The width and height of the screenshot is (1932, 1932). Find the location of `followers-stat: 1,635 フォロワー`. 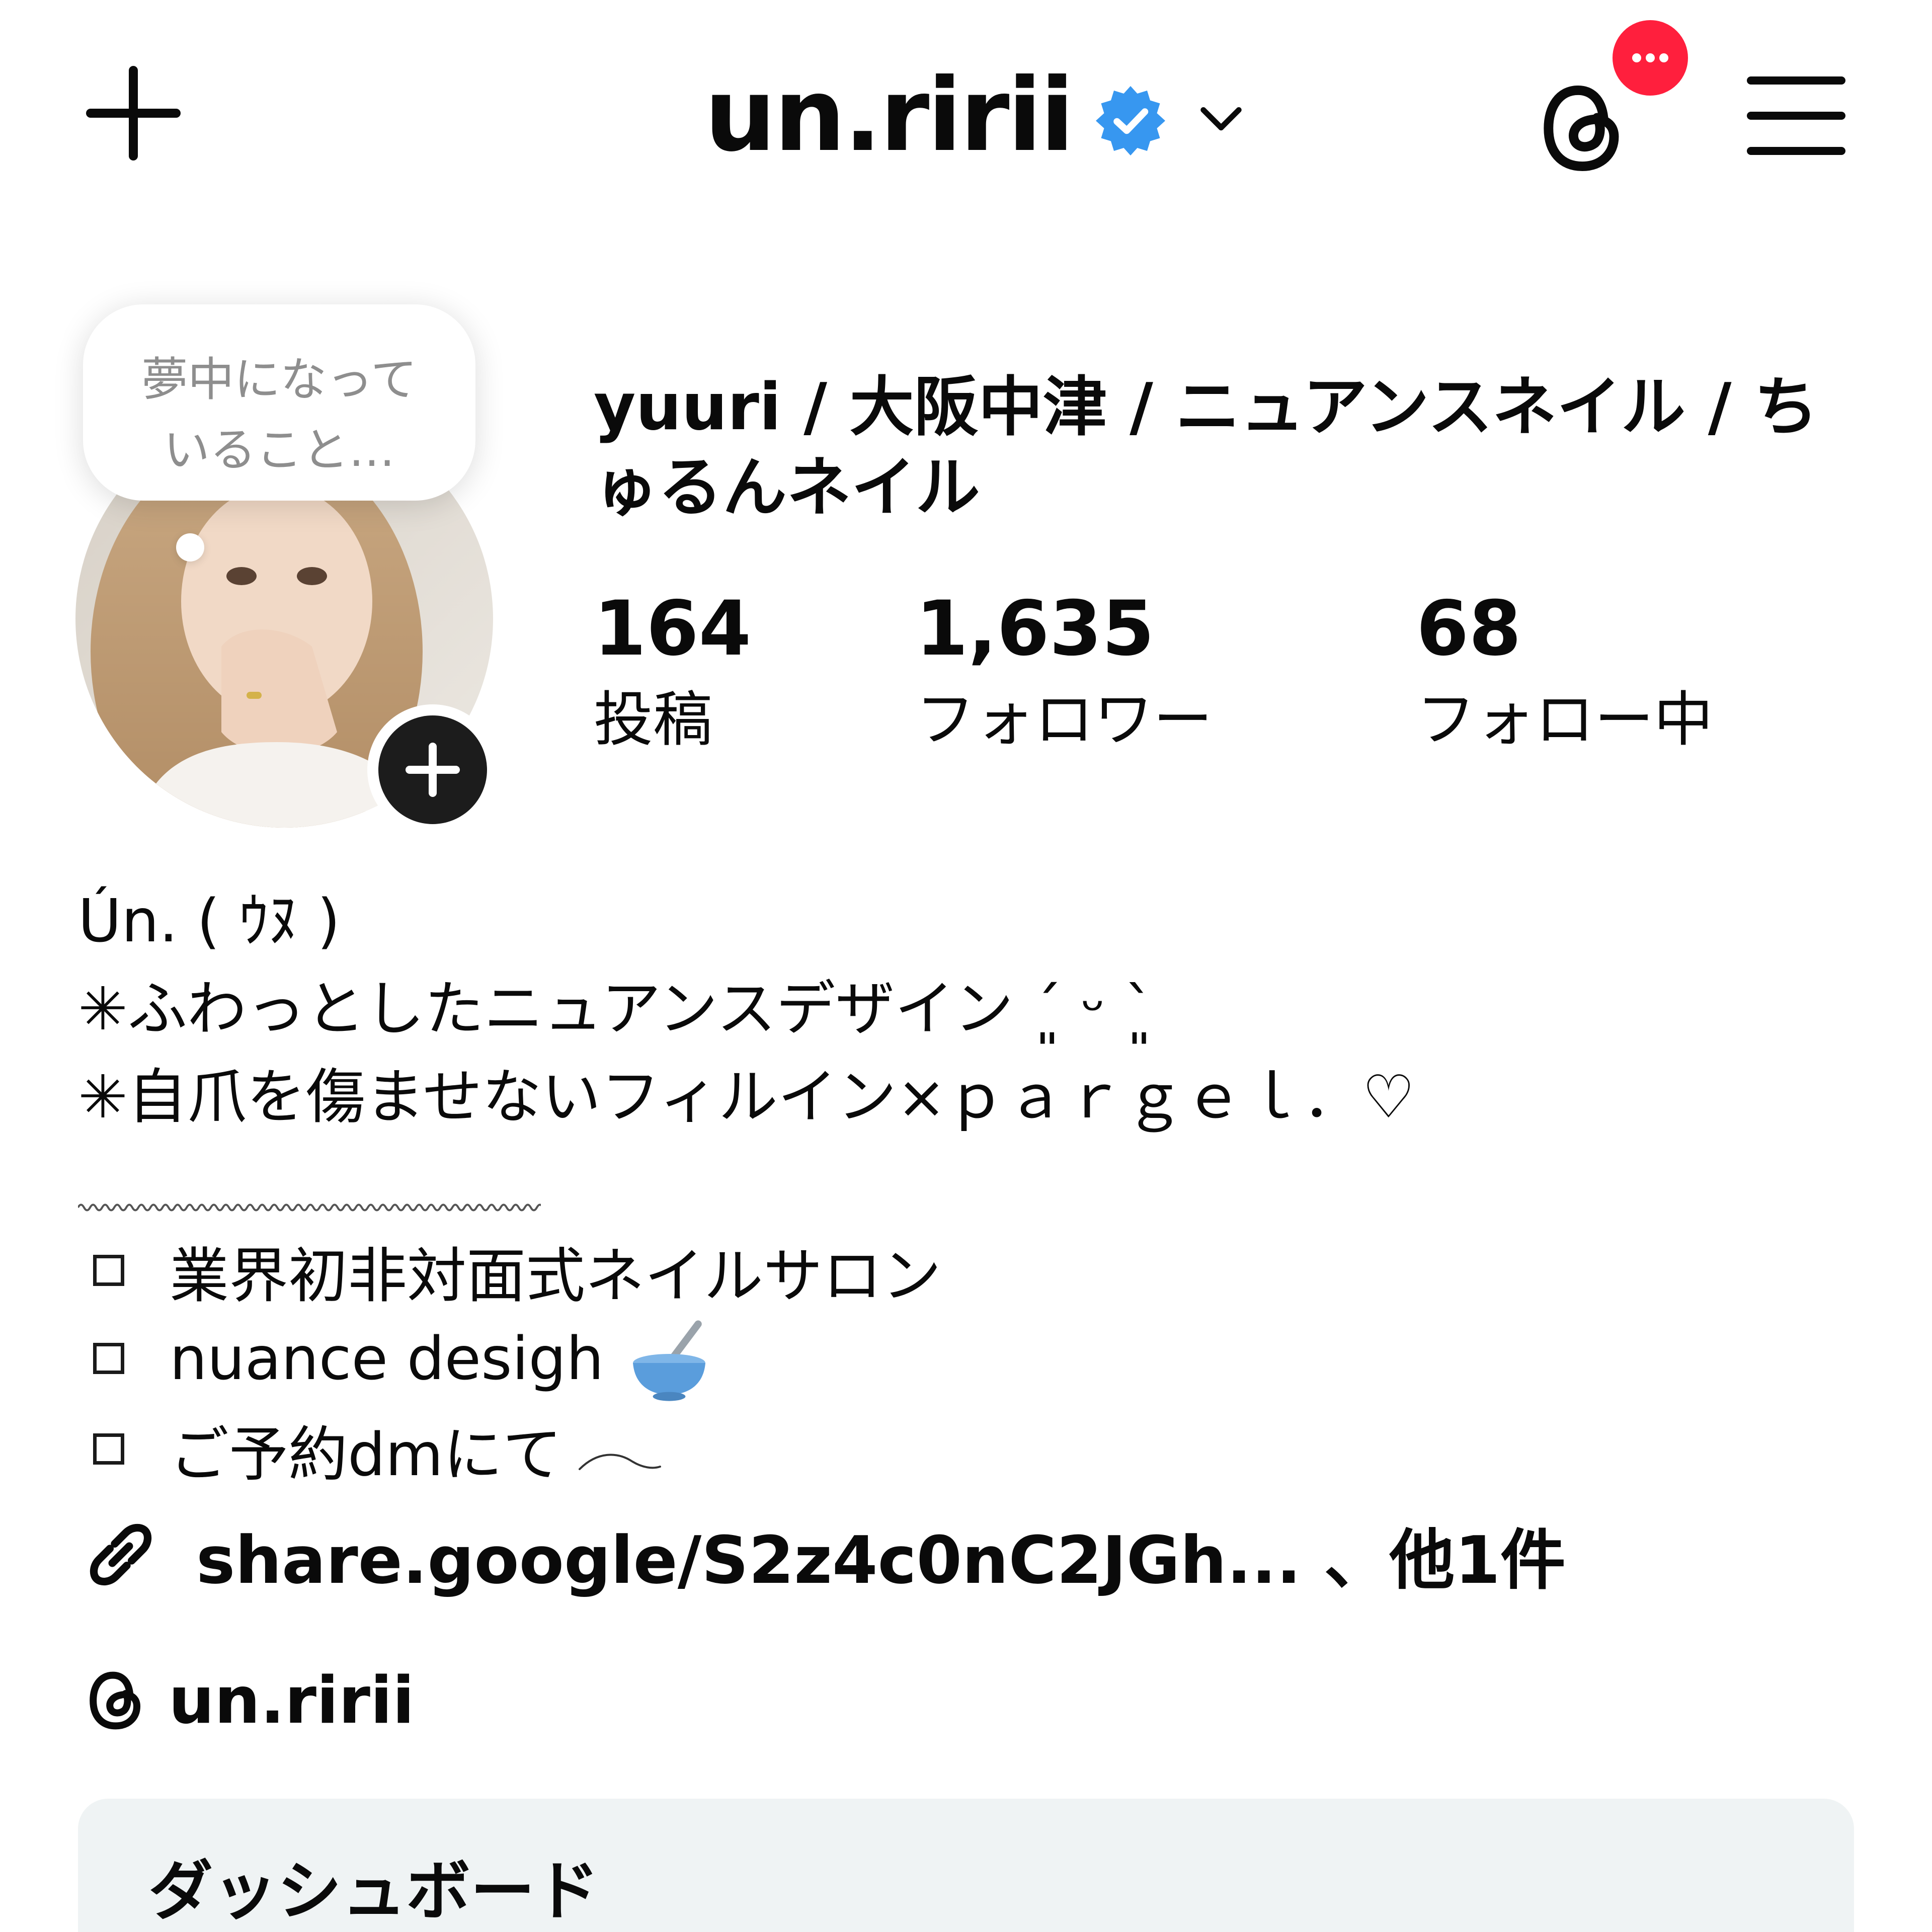

followers-stat: 1,635 フォロワー is located at coordinates (1065, 672).